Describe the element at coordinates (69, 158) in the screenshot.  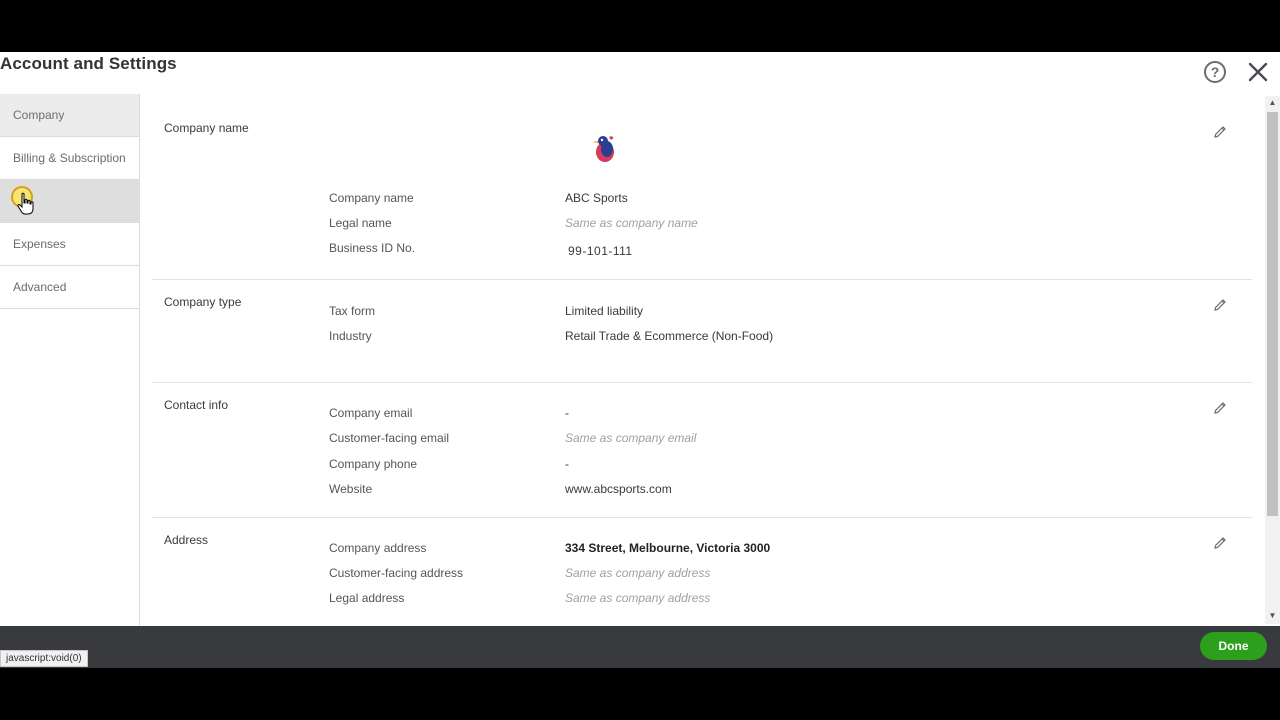
I see `sidebar-item-billing: Billing & Subscription` at that location.